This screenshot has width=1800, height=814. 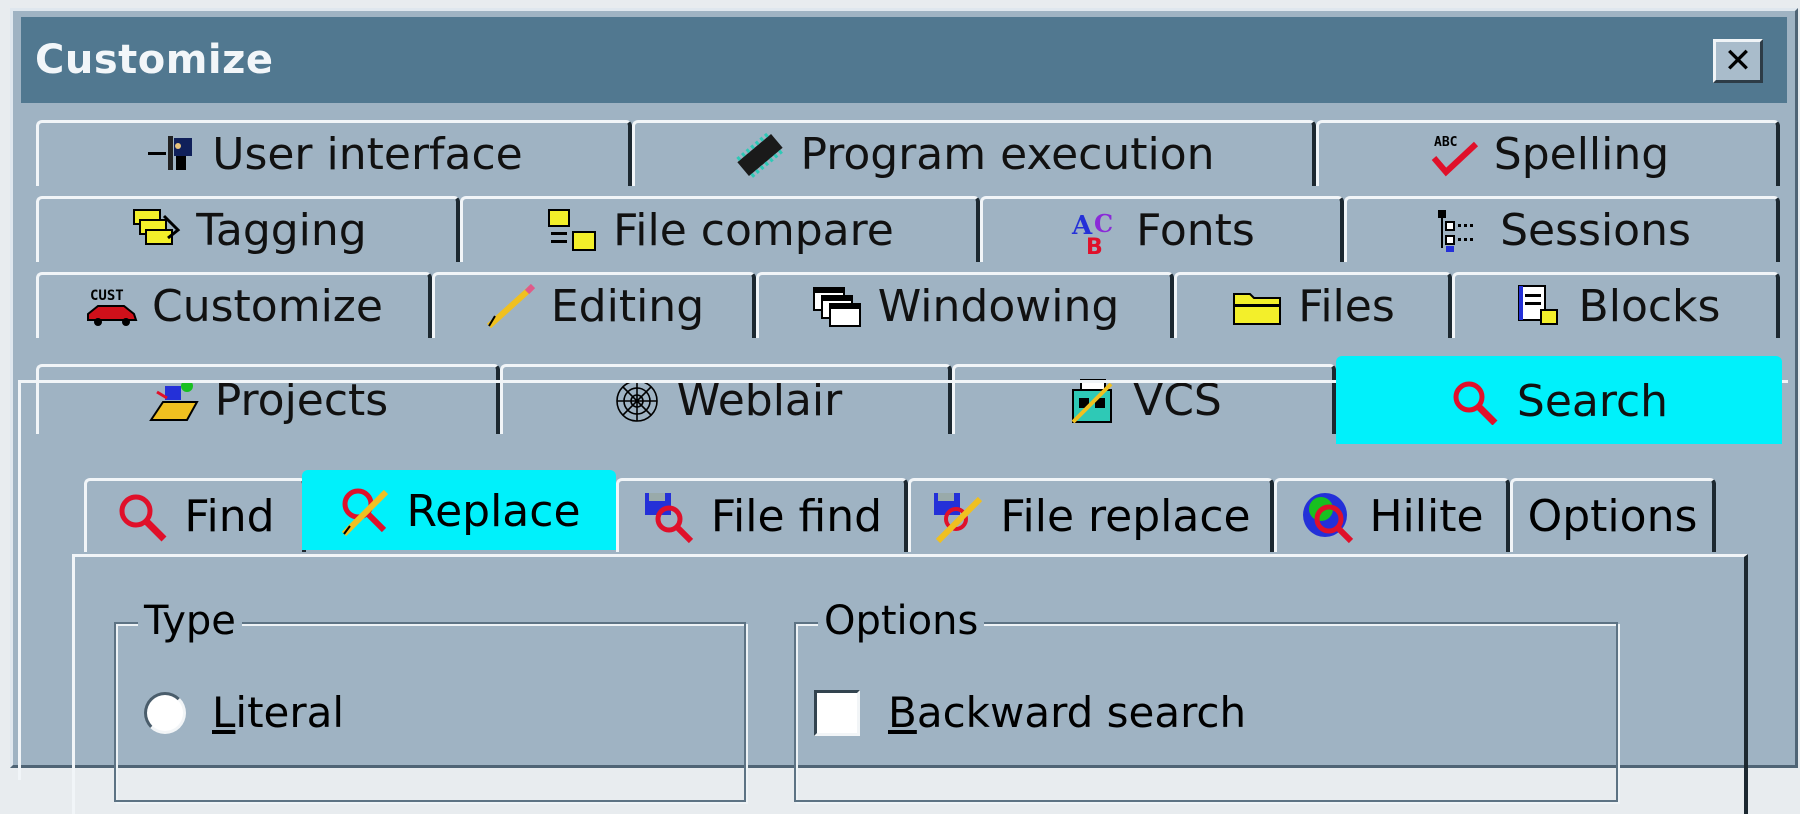 What do you see at coordinates (1092, 231) in the screenshot?
I see `fonts-icon: A C B` at bounding box center [1092, 231].